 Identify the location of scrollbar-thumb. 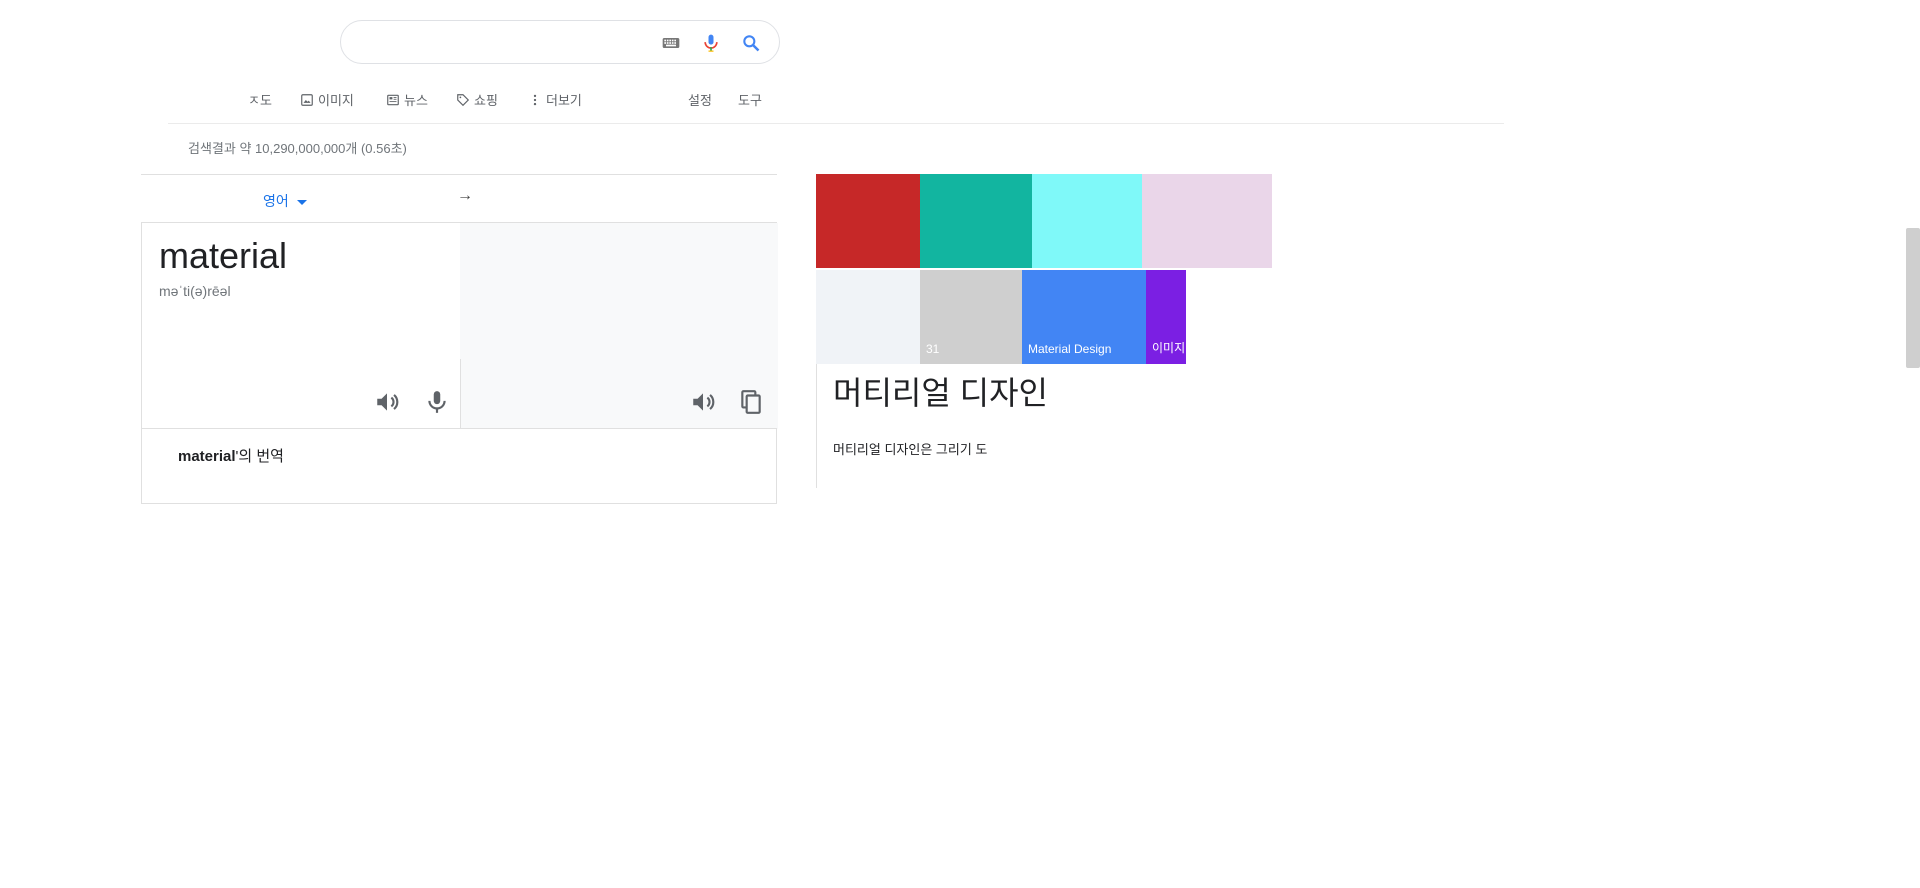
(1913, 298).